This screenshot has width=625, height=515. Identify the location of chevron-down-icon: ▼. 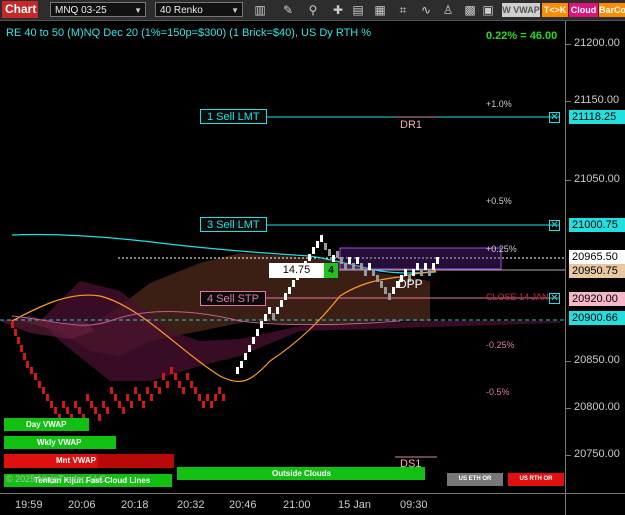
(235, 10).